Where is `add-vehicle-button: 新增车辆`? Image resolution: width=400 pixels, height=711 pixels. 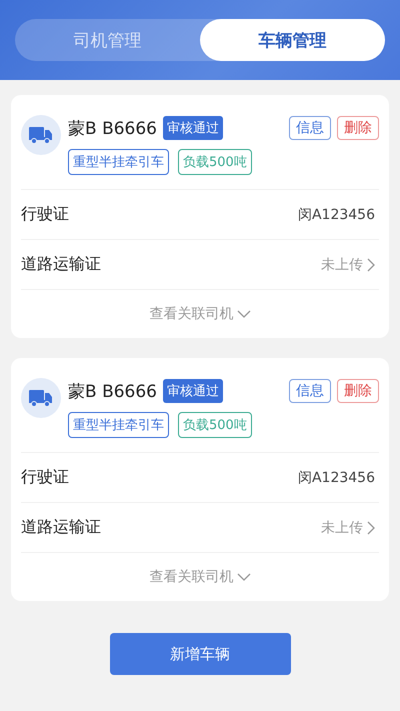 add-vehicle-button: 新增车辆 is located at coordinates (200, 654).